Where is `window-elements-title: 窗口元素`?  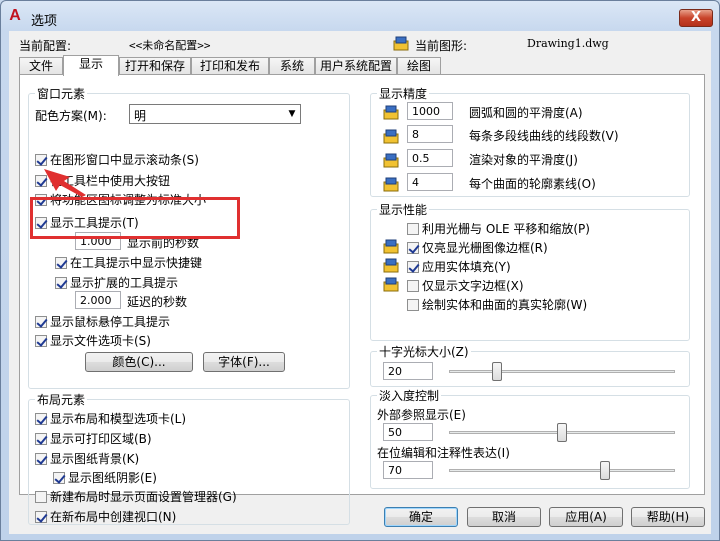 window-elements-title: 窗口元素 is located at coordinates (61, 93).